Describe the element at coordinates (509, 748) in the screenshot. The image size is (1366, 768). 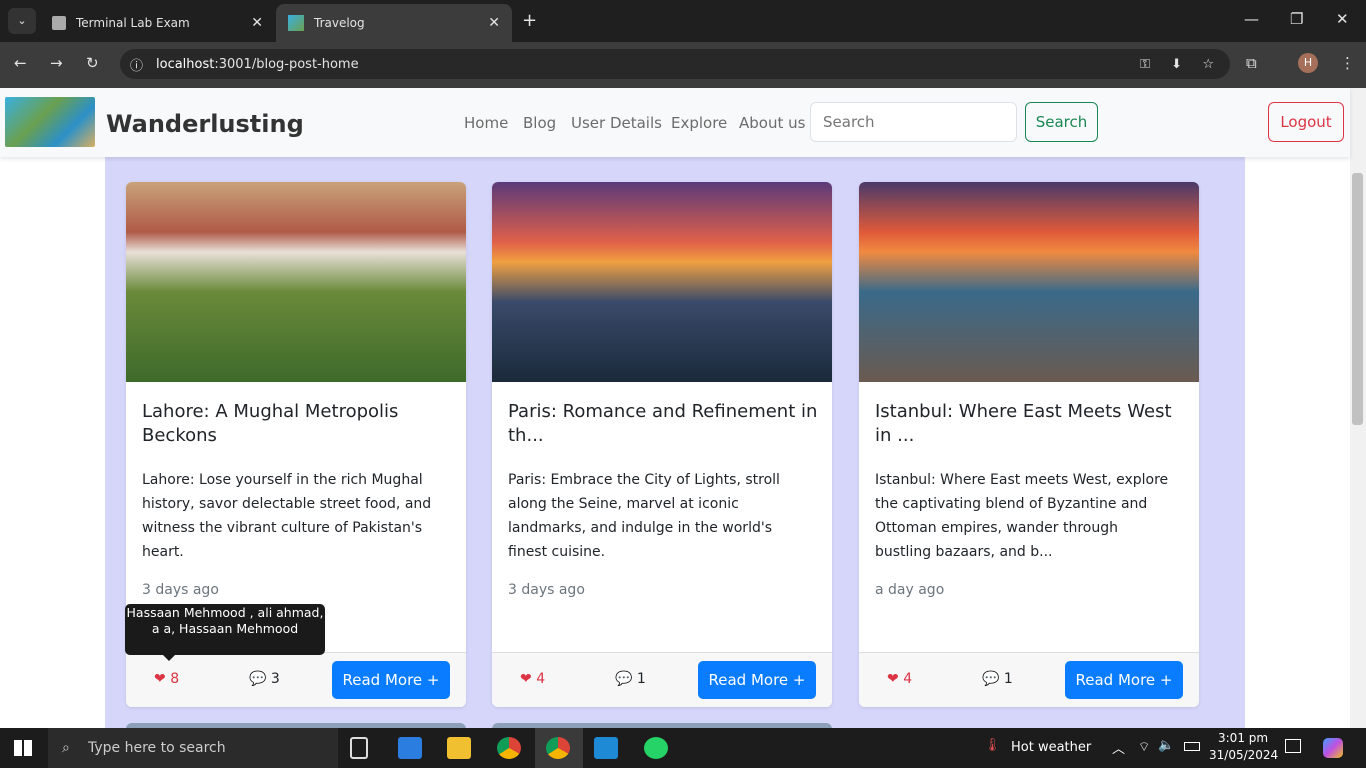
I see `chrome-icon` at that location.